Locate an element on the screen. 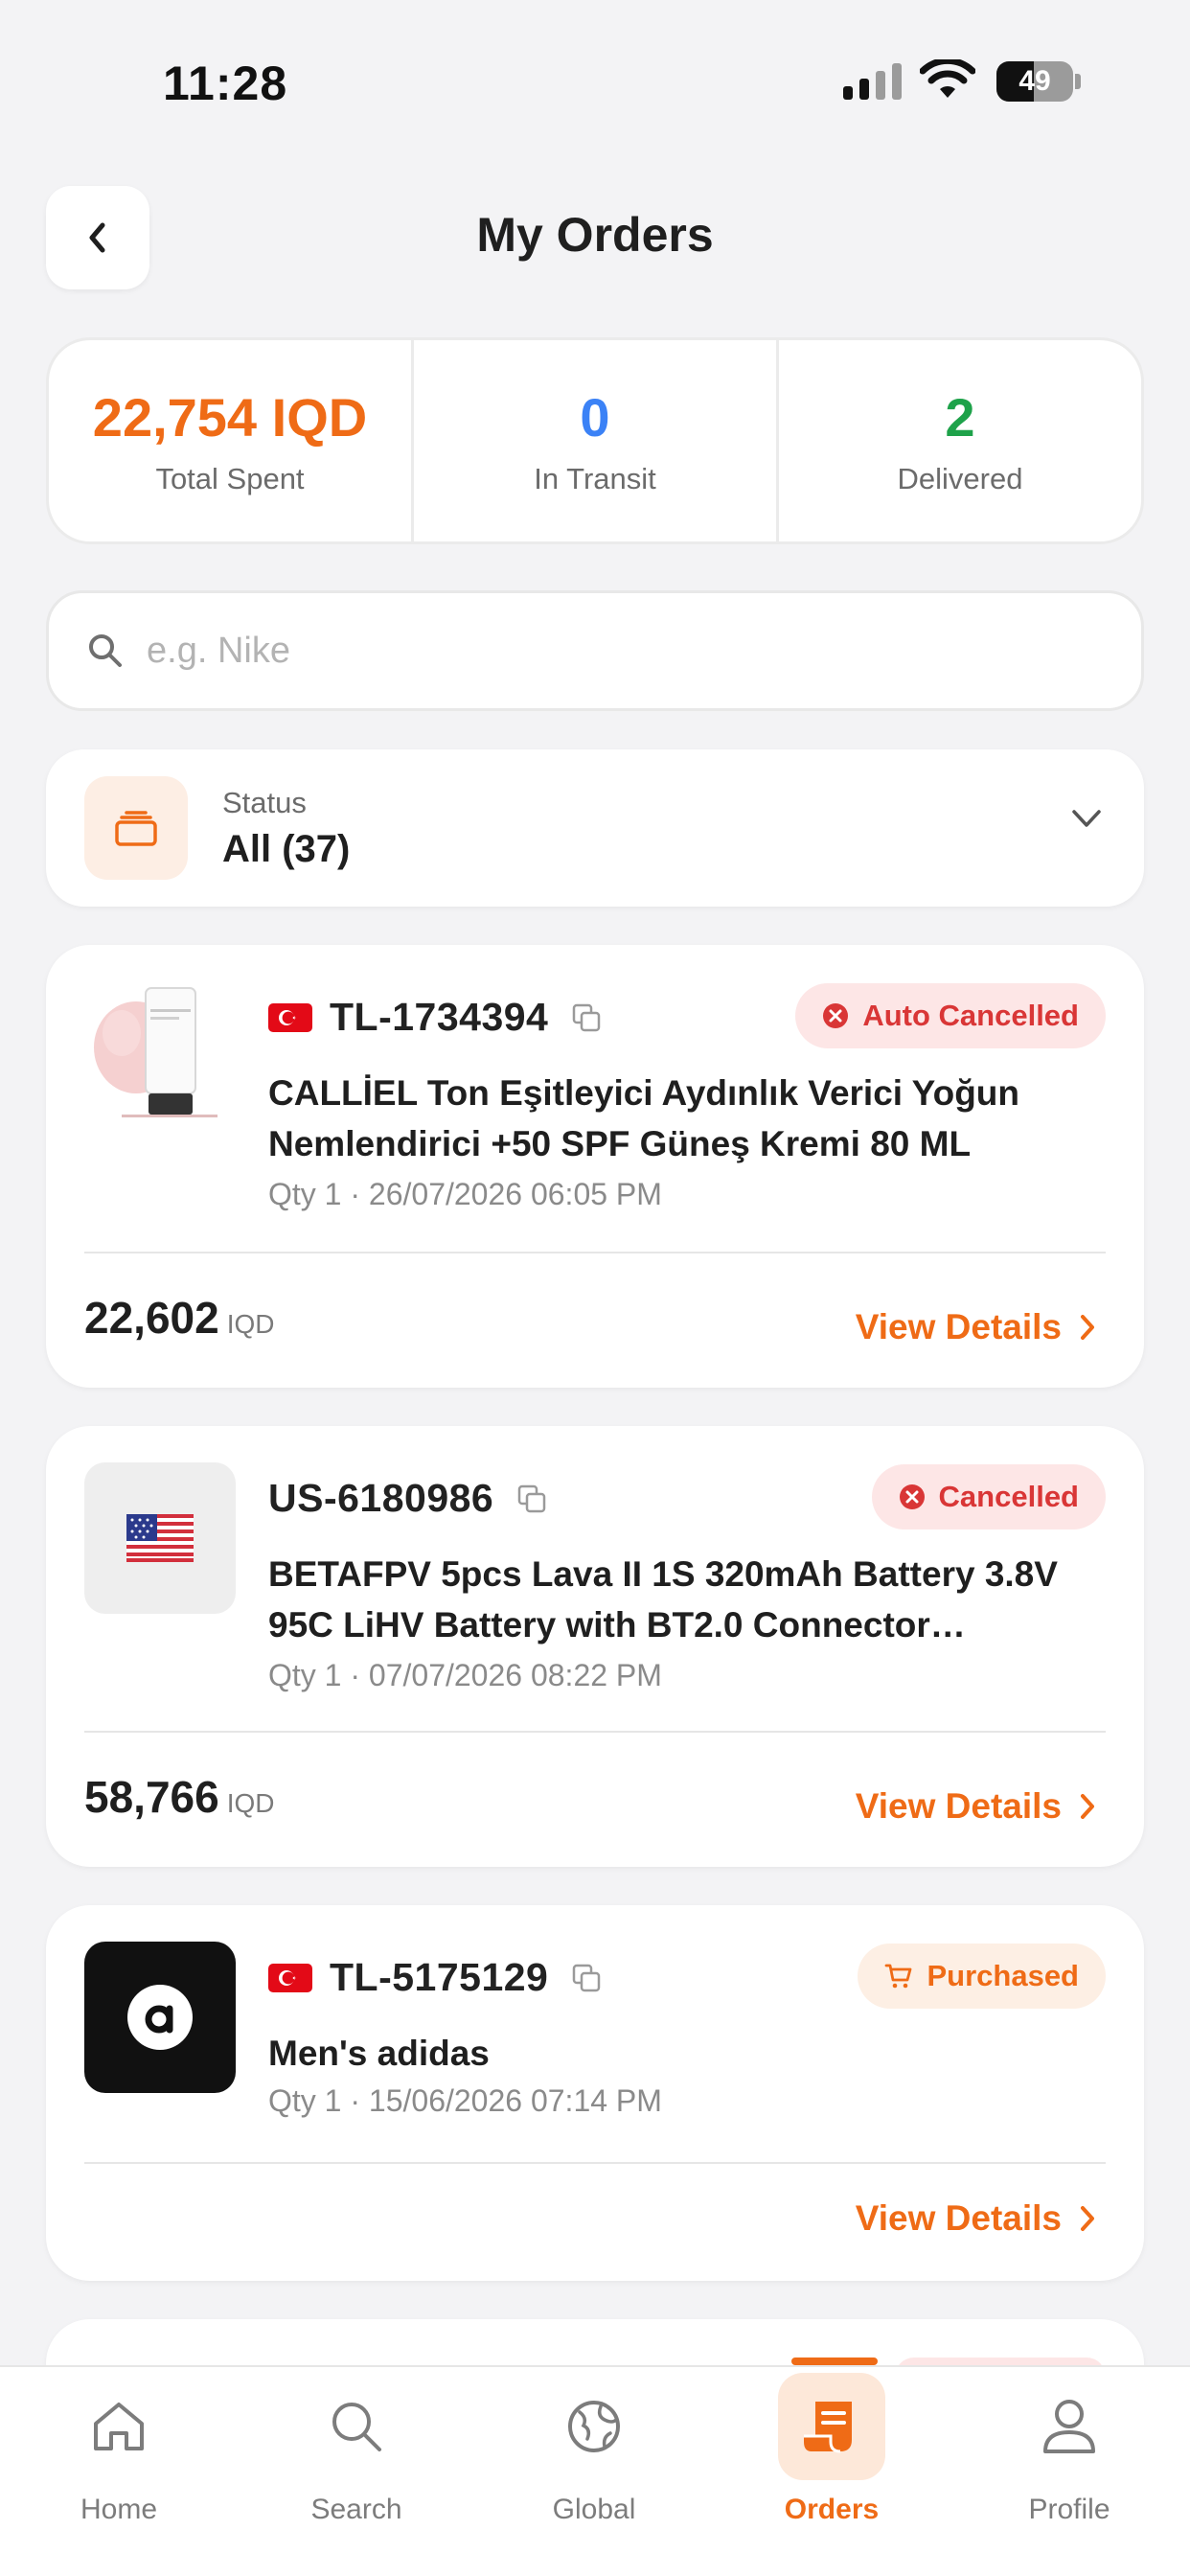 The image size is (1190, 2576). usa-flag-icon is located at coordinates (160, 1538).